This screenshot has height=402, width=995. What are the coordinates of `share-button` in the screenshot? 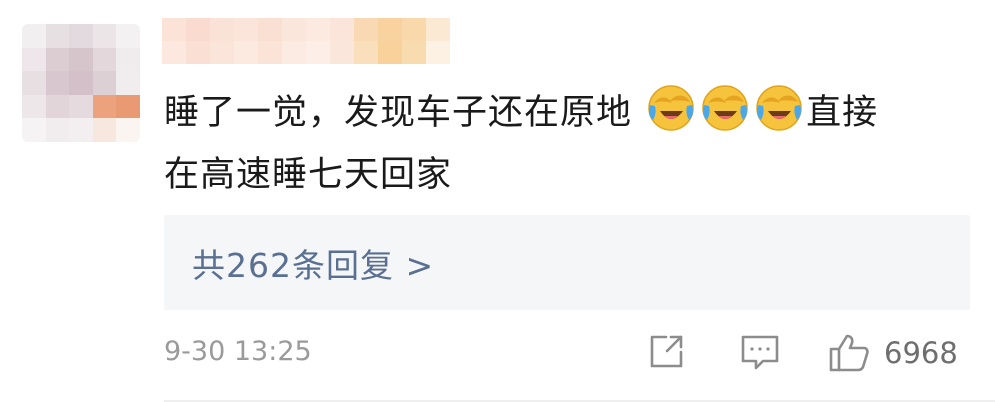 It's located at (666, 354).